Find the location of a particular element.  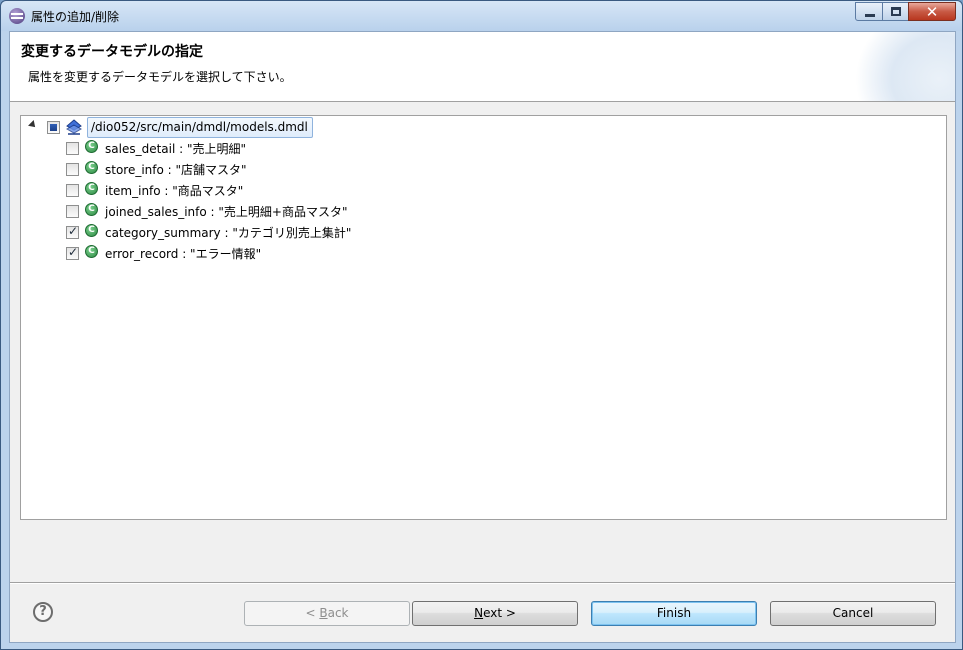

cancel-button: Cancel is located at coordinates (853, 613).